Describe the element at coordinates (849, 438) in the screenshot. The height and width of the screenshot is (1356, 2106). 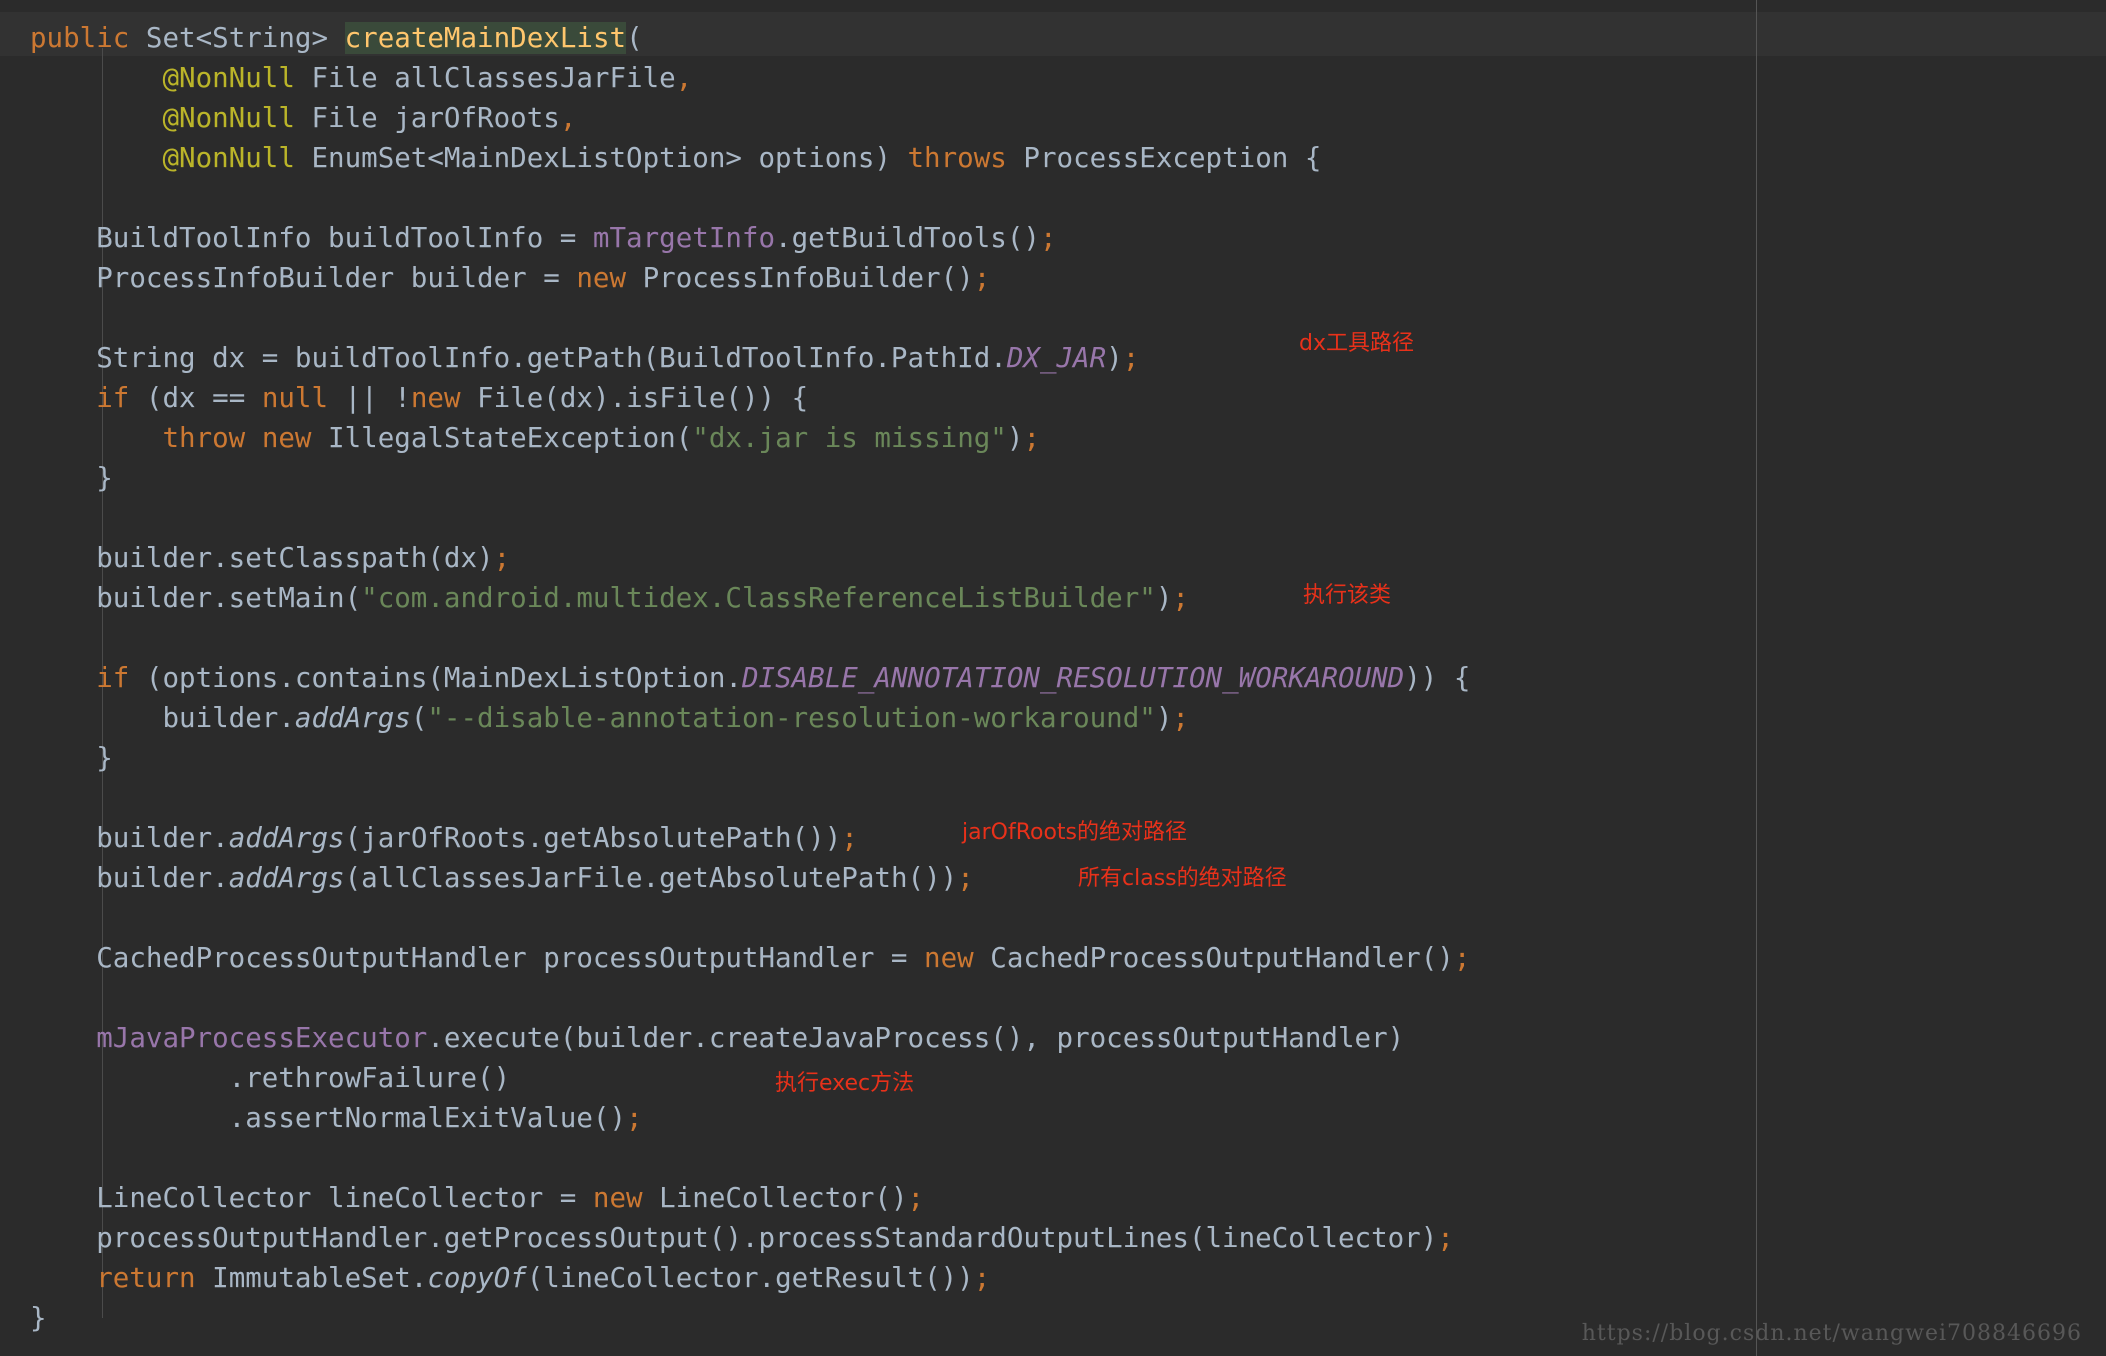
I see `code-token: "dx.jar is missing"` at that location.